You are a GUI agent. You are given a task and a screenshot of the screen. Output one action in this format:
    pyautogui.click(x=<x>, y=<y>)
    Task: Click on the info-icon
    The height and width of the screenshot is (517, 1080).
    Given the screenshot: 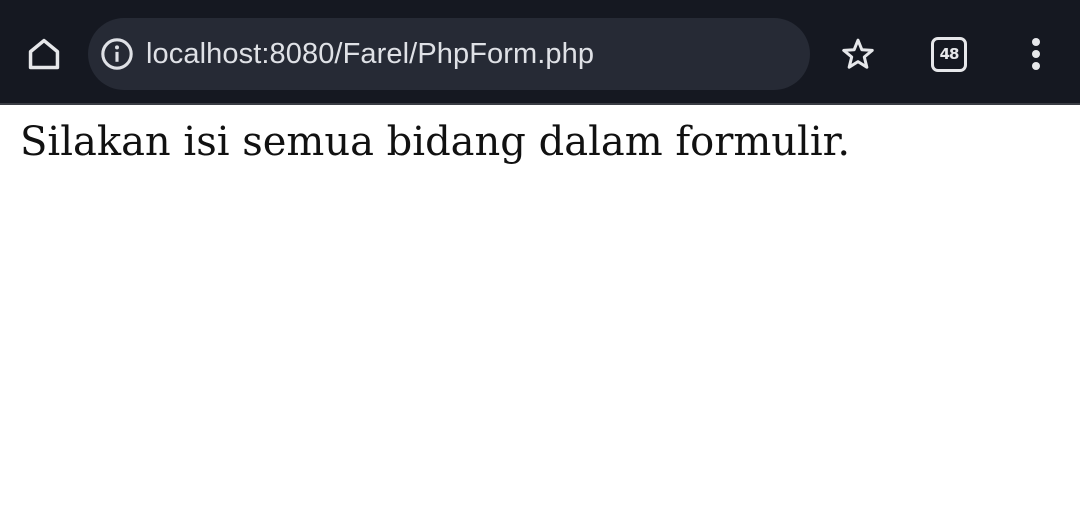 What is the action you would take?
    pyautogui.click(x=117, y=54)
    